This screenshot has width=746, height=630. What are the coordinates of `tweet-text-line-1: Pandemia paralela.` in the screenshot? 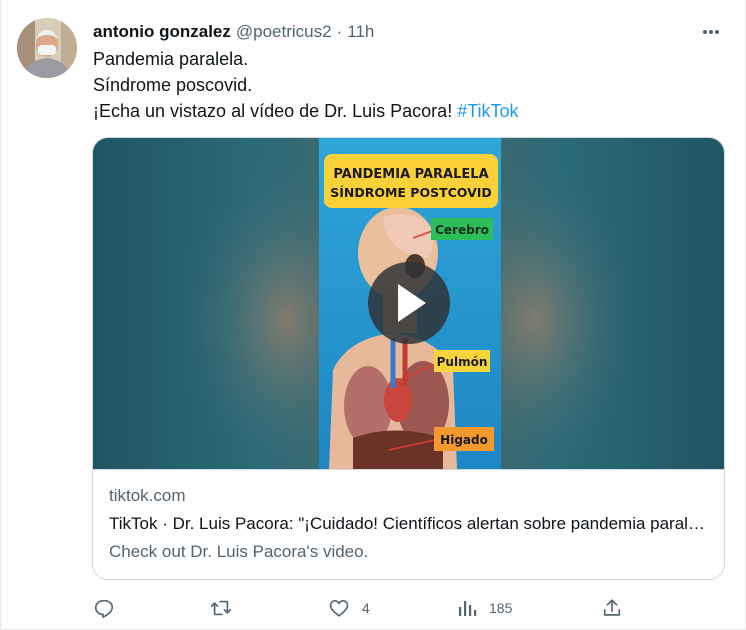 It's located at (171, 59).